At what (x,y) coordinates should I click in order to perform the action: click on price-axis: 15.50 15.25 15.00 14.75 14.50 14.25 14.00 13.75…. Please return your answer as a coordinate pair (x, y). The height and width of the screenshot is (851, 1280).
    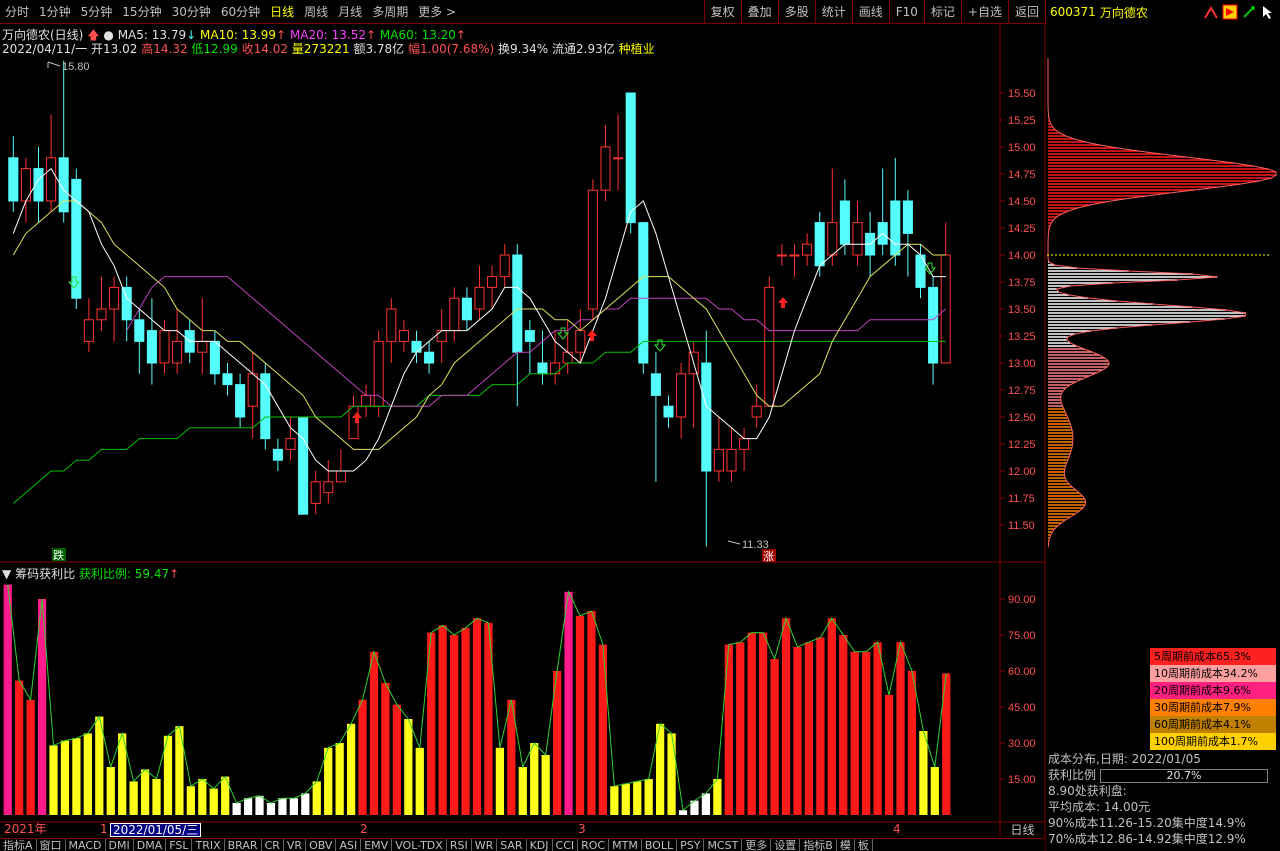
    Looking at the image, I should click on (1018, 310).